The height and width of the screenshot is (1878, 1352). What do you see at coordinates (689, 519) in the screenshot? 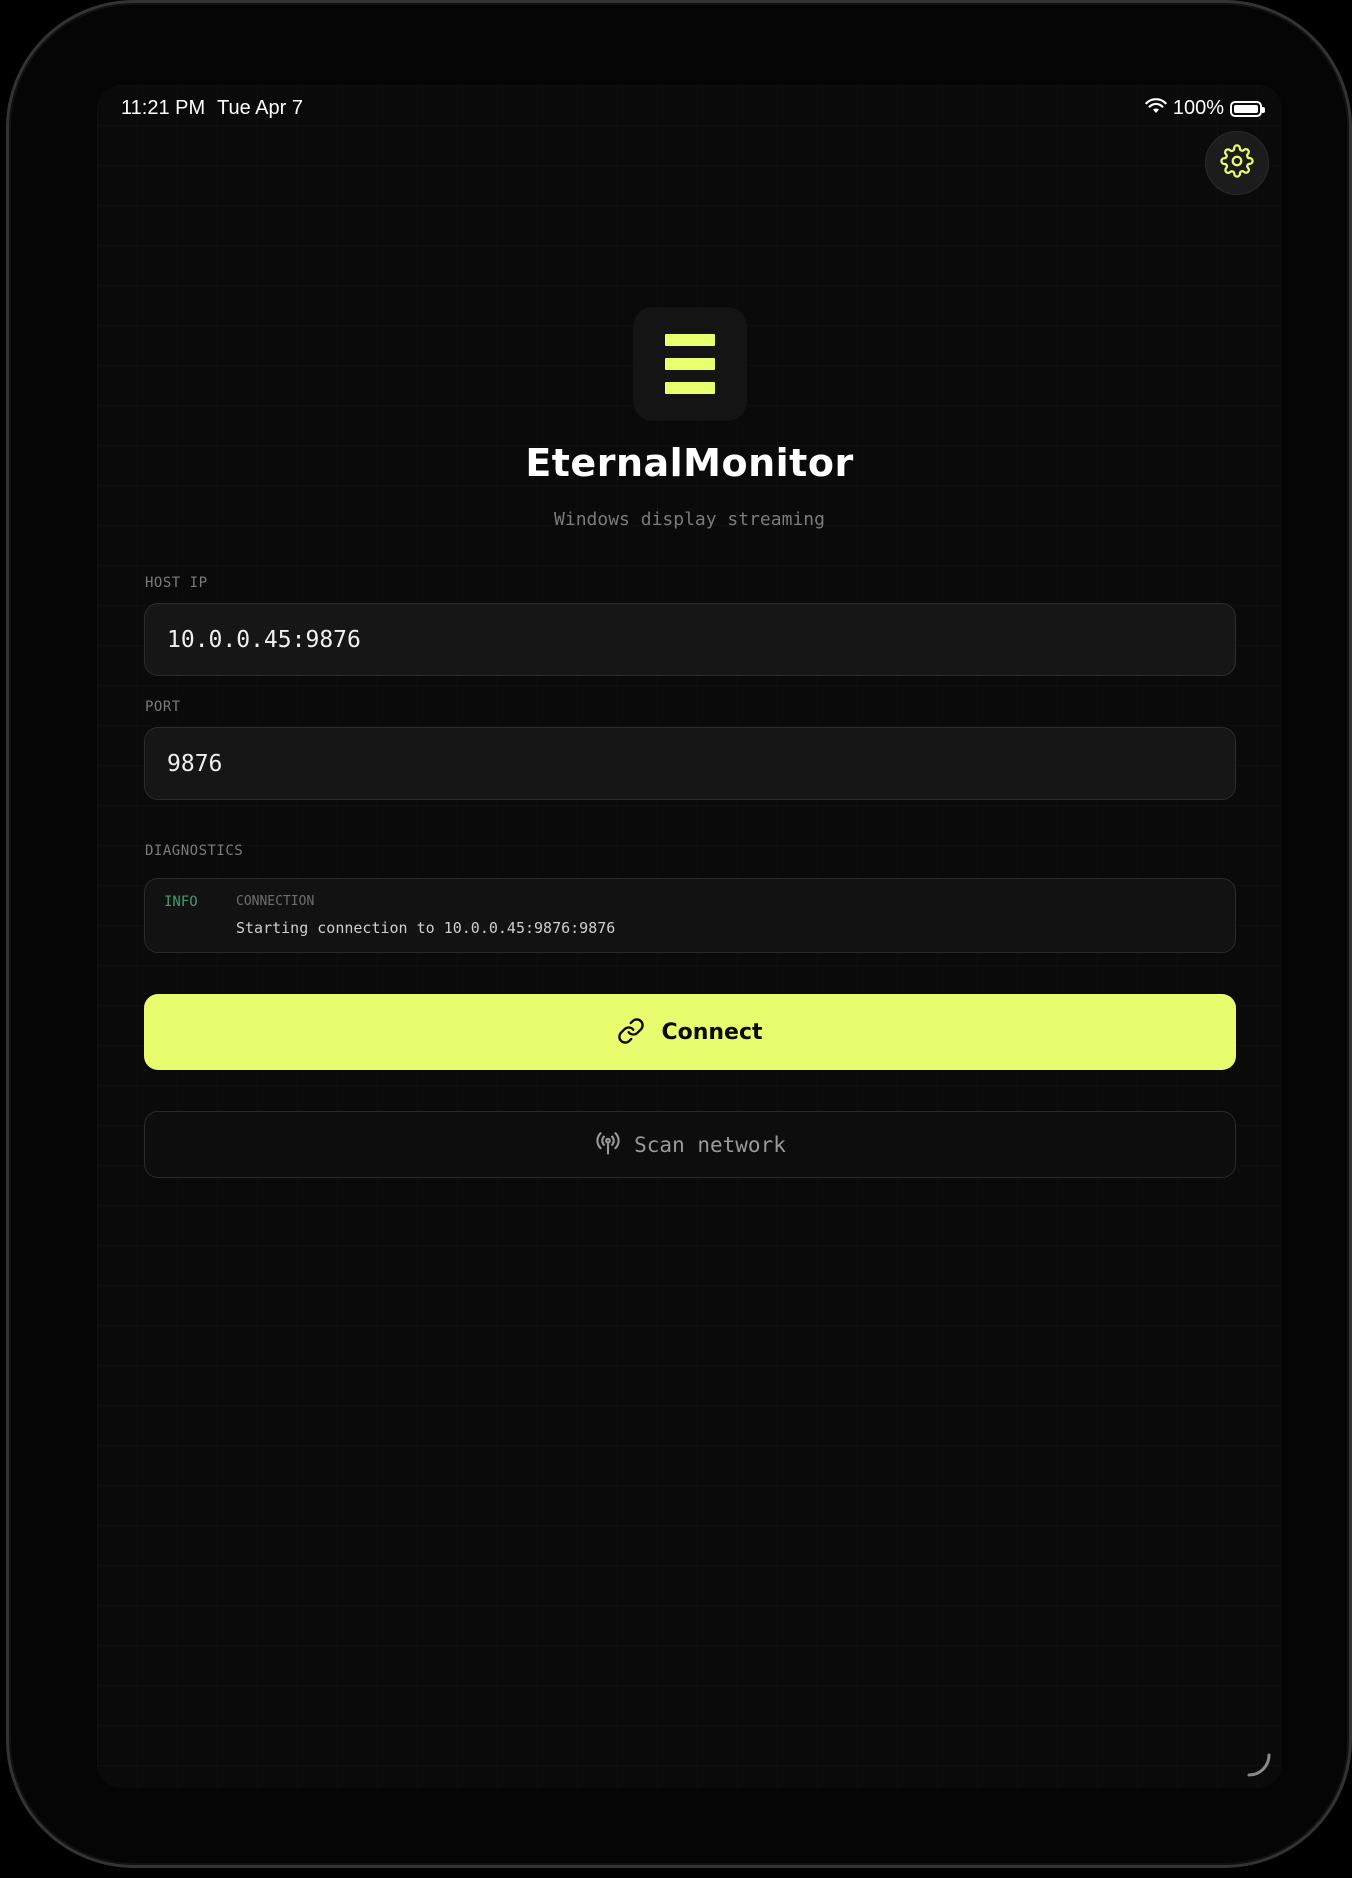
I see `app-subtitle: Windows display streaming` at bounding box center [689, 519].